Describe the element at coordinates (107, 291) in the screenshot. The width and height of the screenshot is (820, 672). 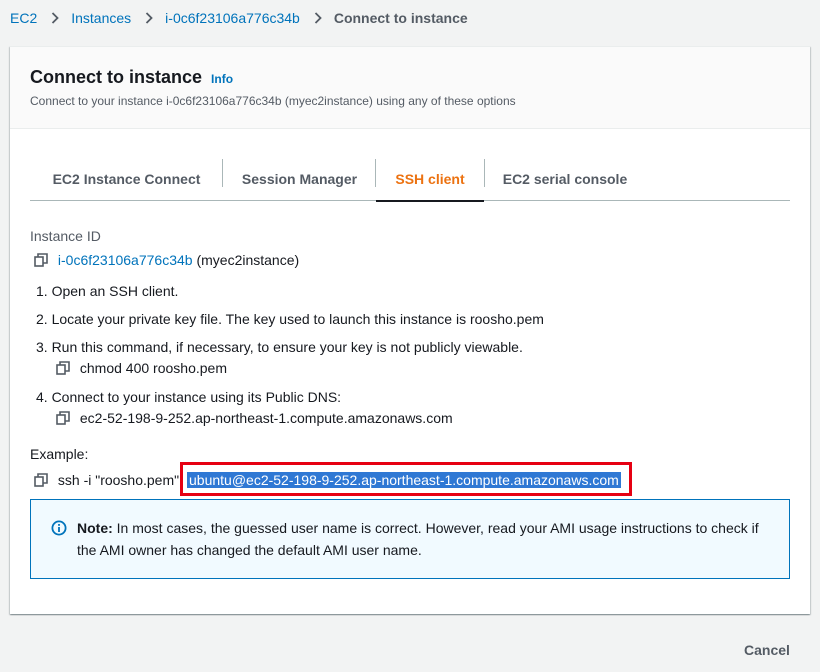
I see `step-1: 1. Open an SSH client.` at that location.